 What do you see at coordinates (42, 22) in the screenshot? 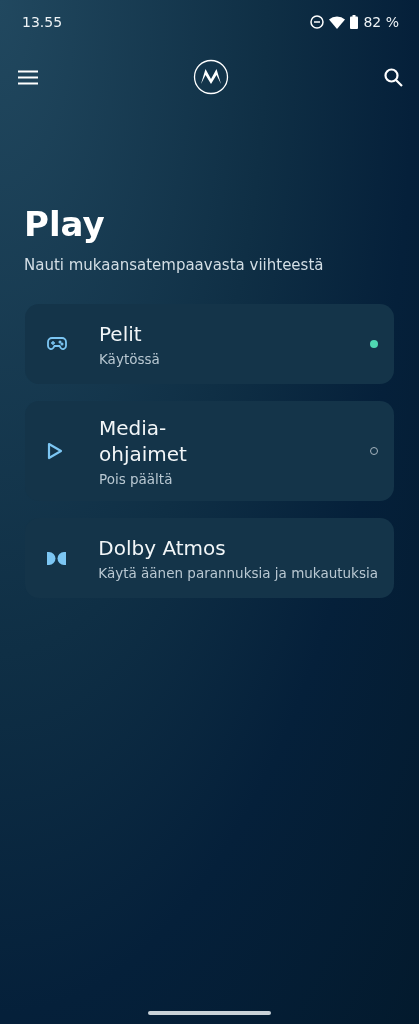
I see `status-time: 13.55` at bounding box center [42, 22].